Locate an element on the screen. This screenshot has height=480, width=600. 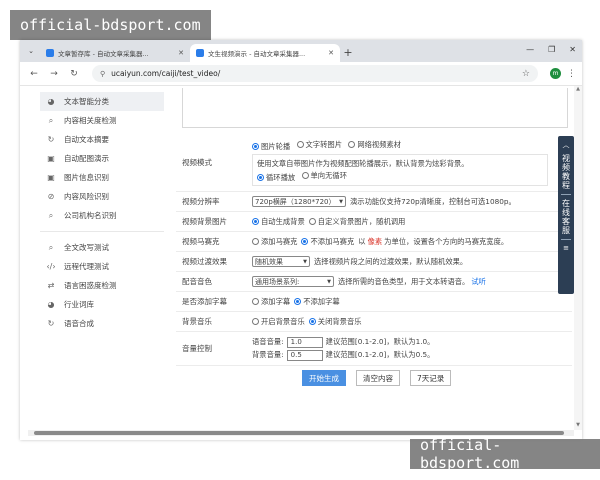
sidebar-item-org-recognition: ⌕ 公司机构名识别 is located at coordinates (102, 215).